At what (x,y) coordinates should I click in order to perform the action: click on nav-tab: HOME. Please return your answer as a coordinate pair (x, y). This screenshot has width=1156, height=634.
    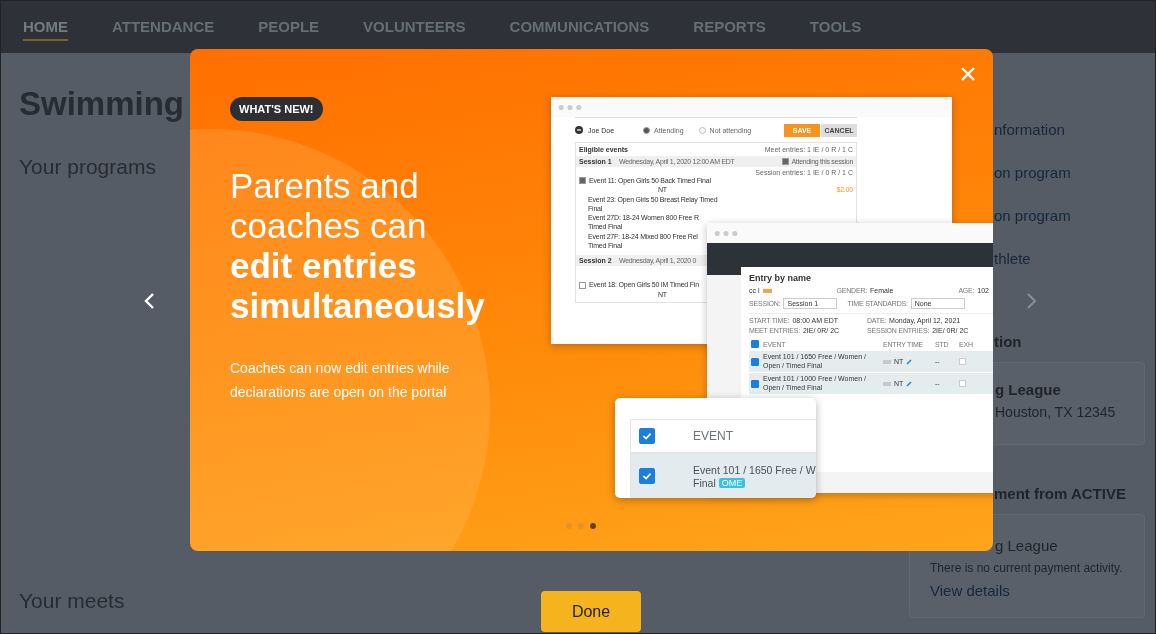
    Looking at the image, I should click on (45, 27).